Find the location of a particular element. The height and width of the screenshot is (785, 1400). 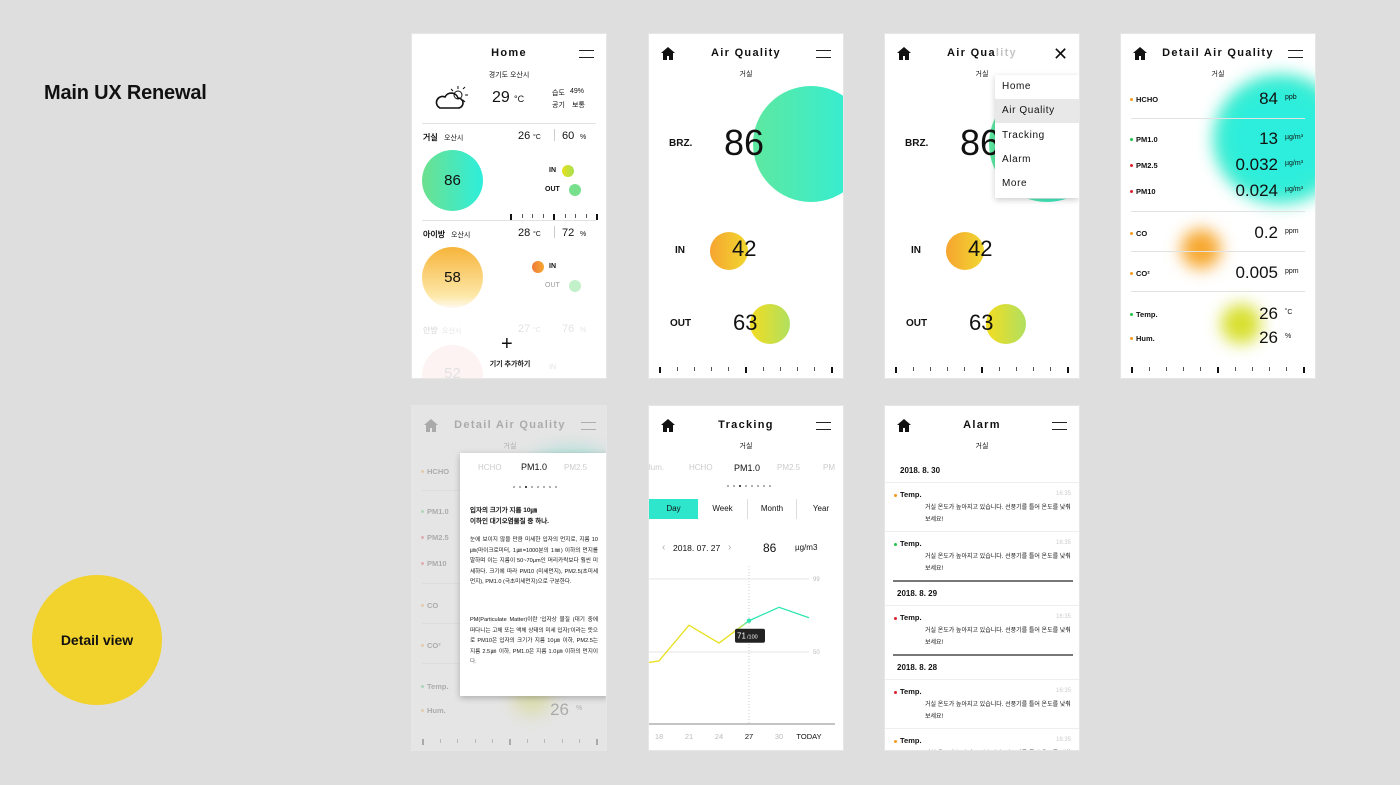

metric-tab: HCHO is located at coordinates (701, 467).